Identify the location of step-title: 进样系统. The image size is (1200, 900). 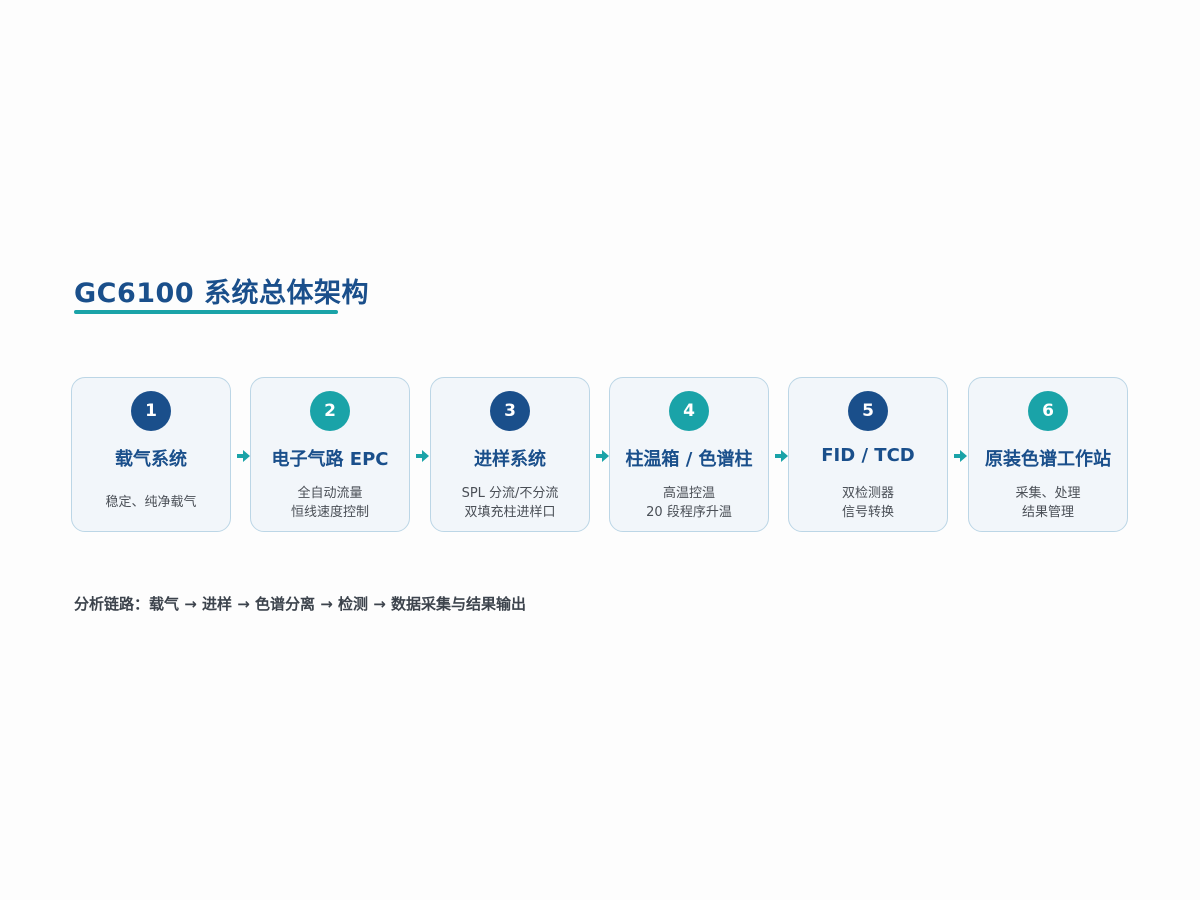
(510, 459).